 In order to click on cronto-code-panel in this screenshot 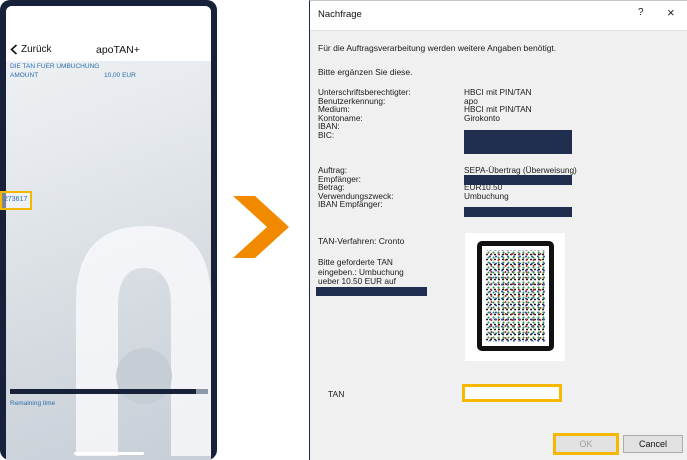, I will do `click(515, 297)`.